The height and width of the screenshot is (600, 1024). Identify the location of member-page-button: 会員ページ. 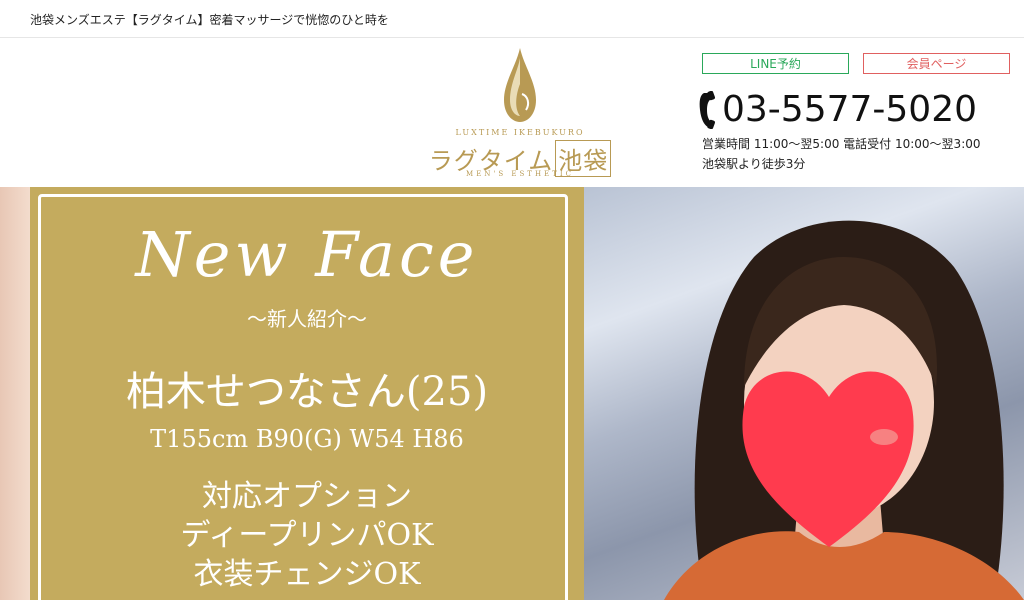
(936, 63).